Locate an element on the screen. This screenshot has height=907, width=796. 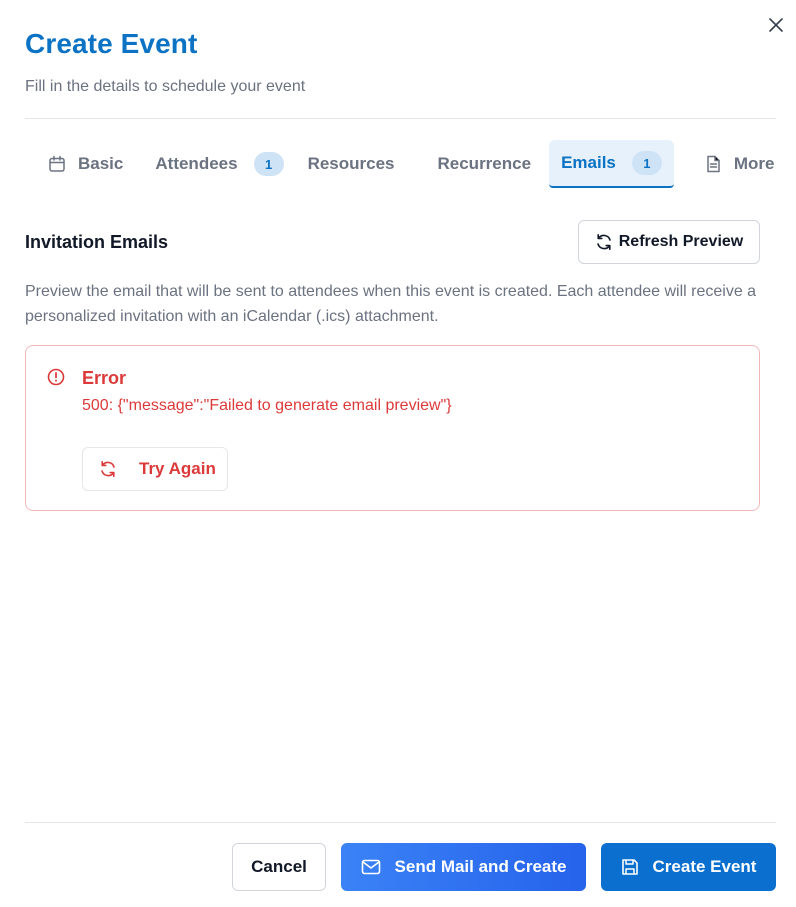
tab-attendees: Attendees 1 is located at coordinates (219, 164).